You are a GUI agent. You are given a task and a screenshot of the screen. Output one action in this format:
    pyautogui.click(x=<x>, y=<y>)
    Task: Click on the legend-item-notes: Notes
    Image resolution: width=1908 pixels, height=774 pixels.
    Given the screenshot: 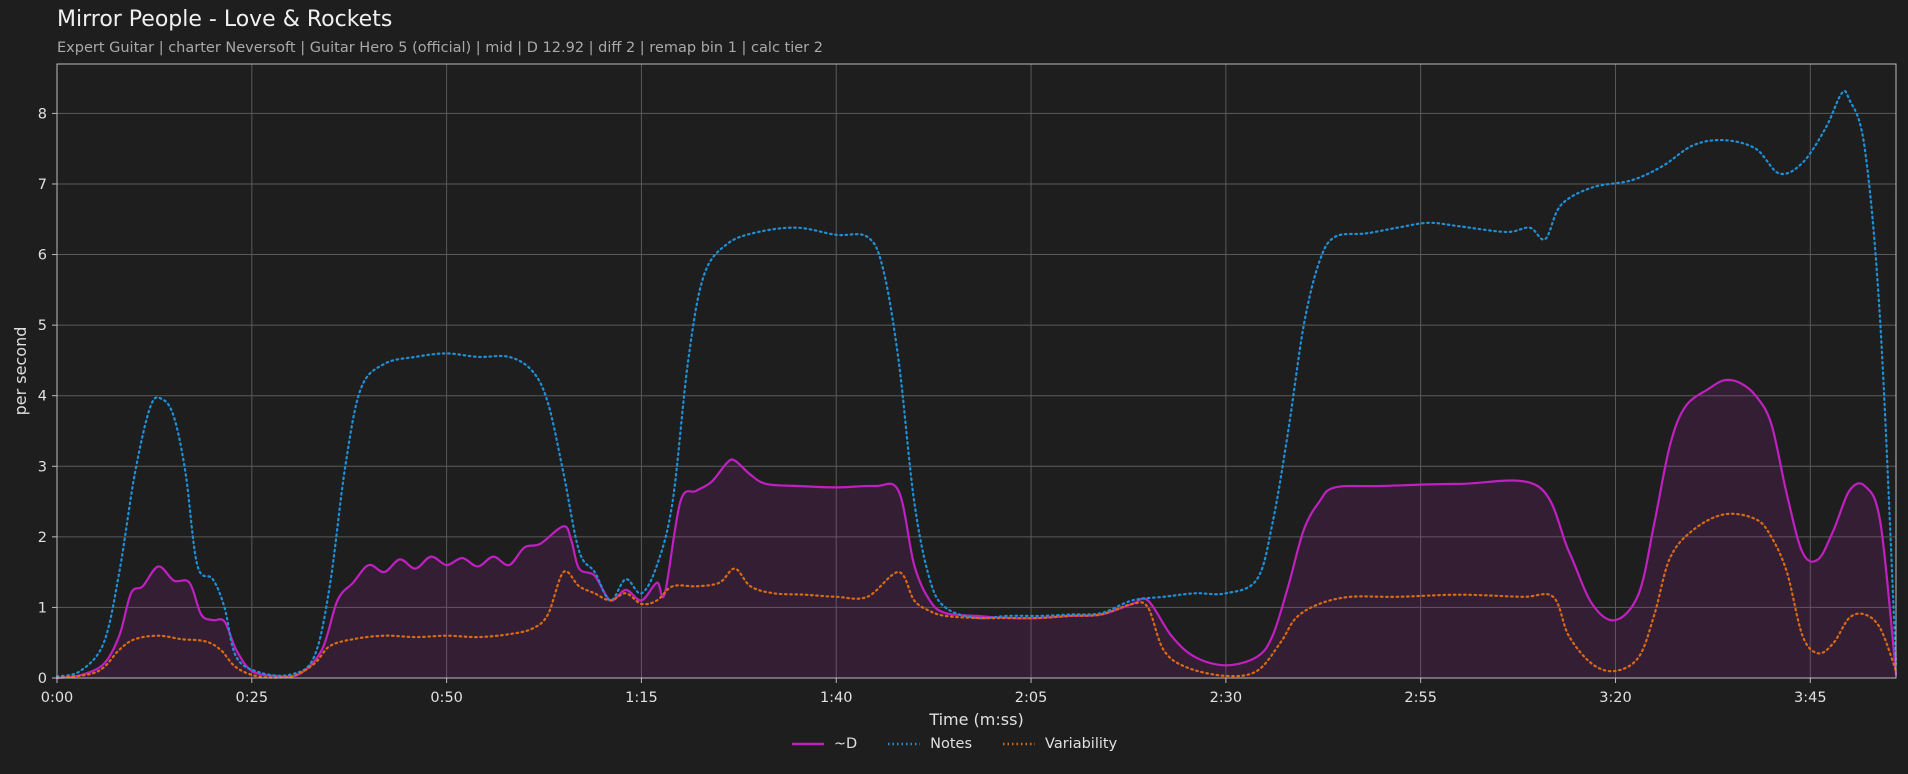 What is the action you would take?
    pyautogui.click(x=929, y=744)
    